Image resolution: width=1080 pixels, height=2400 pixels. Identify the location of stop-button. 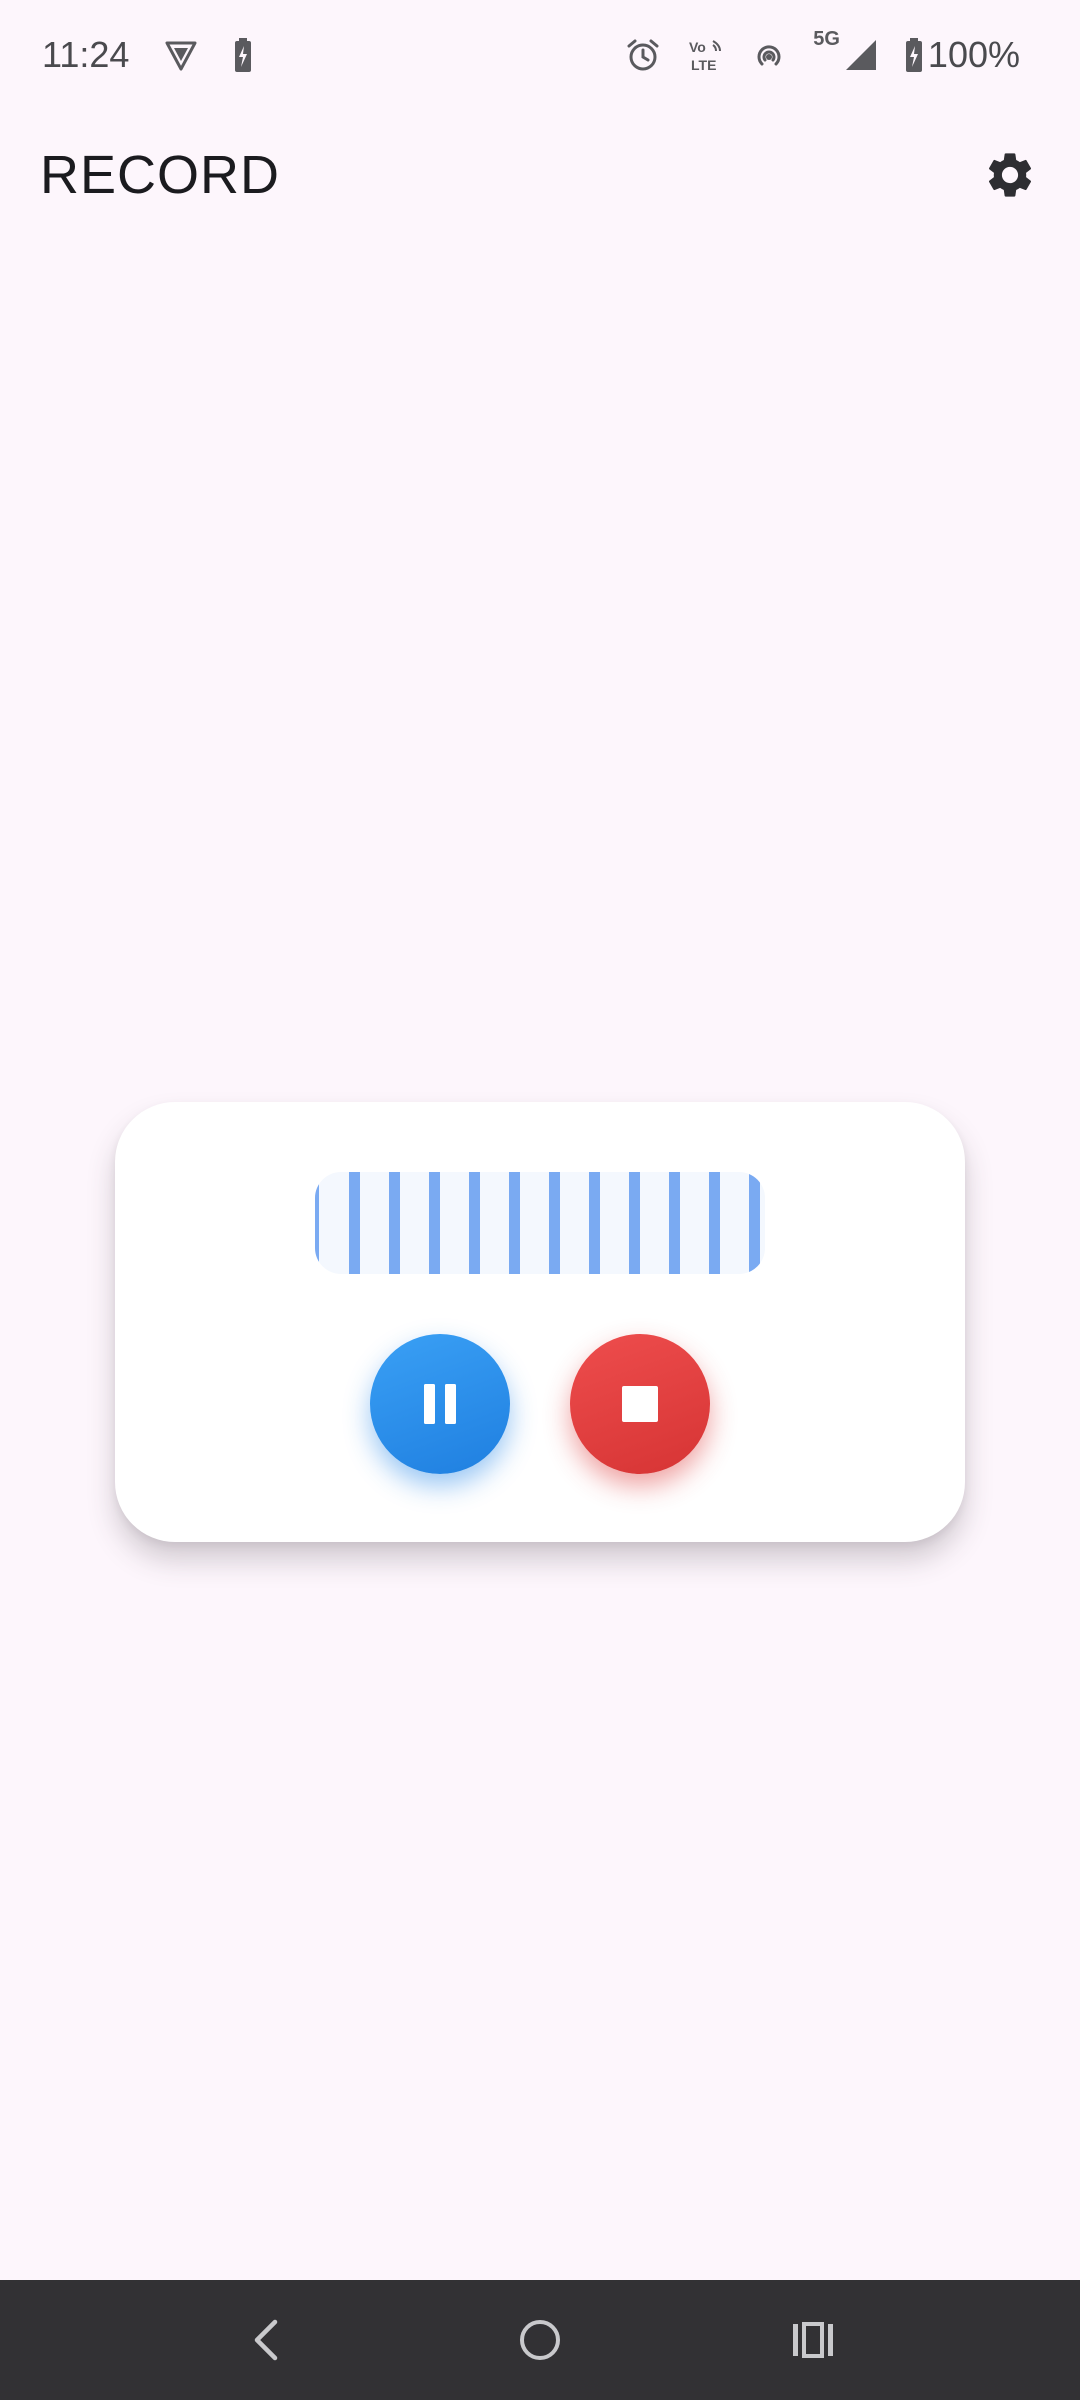
(640, 1404).